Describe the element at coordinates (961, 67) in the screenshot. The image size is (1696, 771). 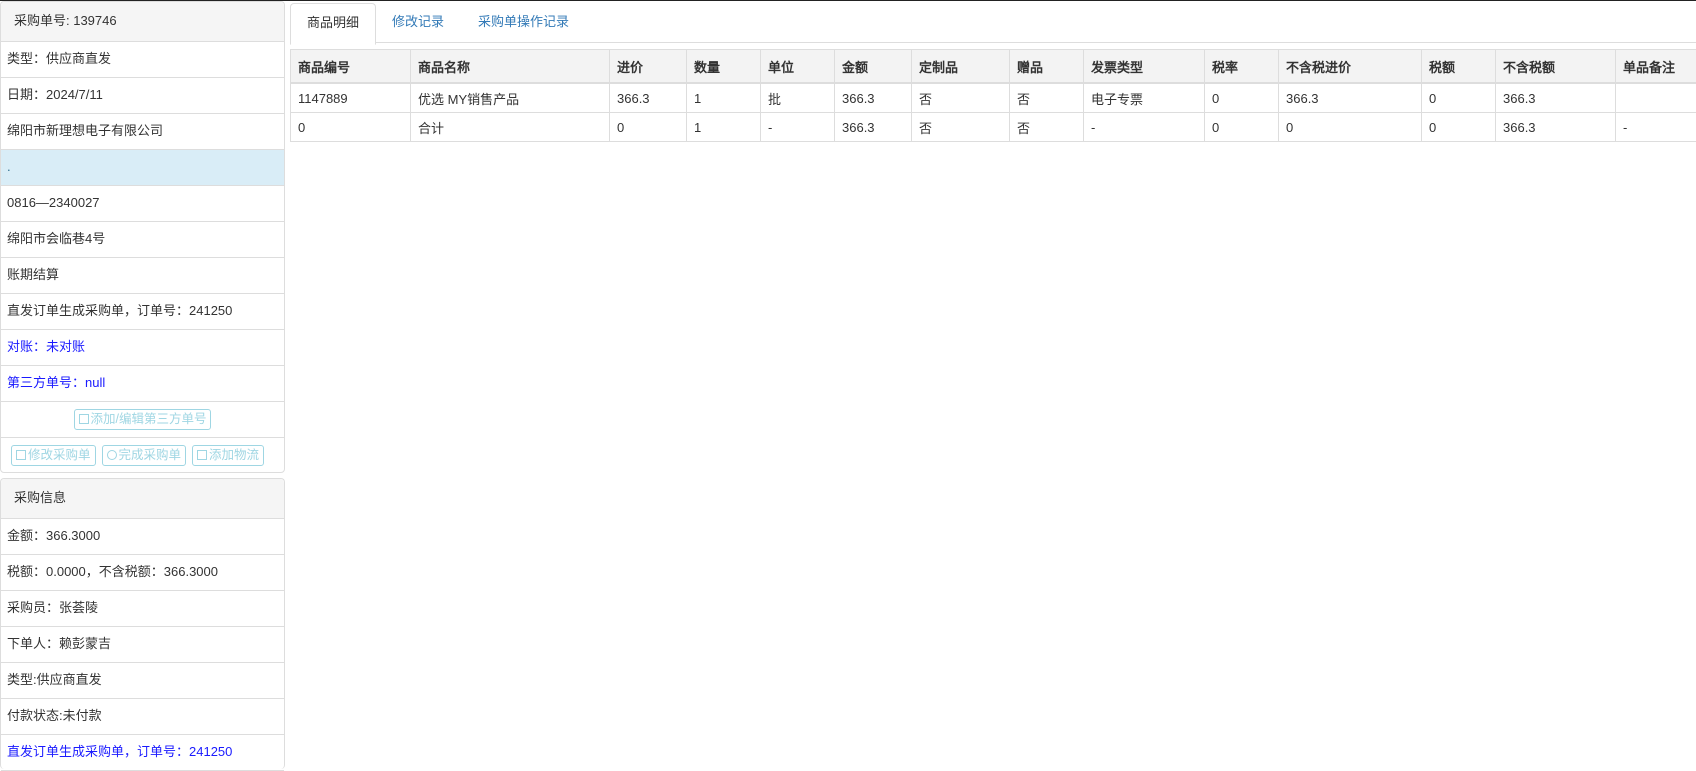
I see `col-custom: 定制品` at that location.